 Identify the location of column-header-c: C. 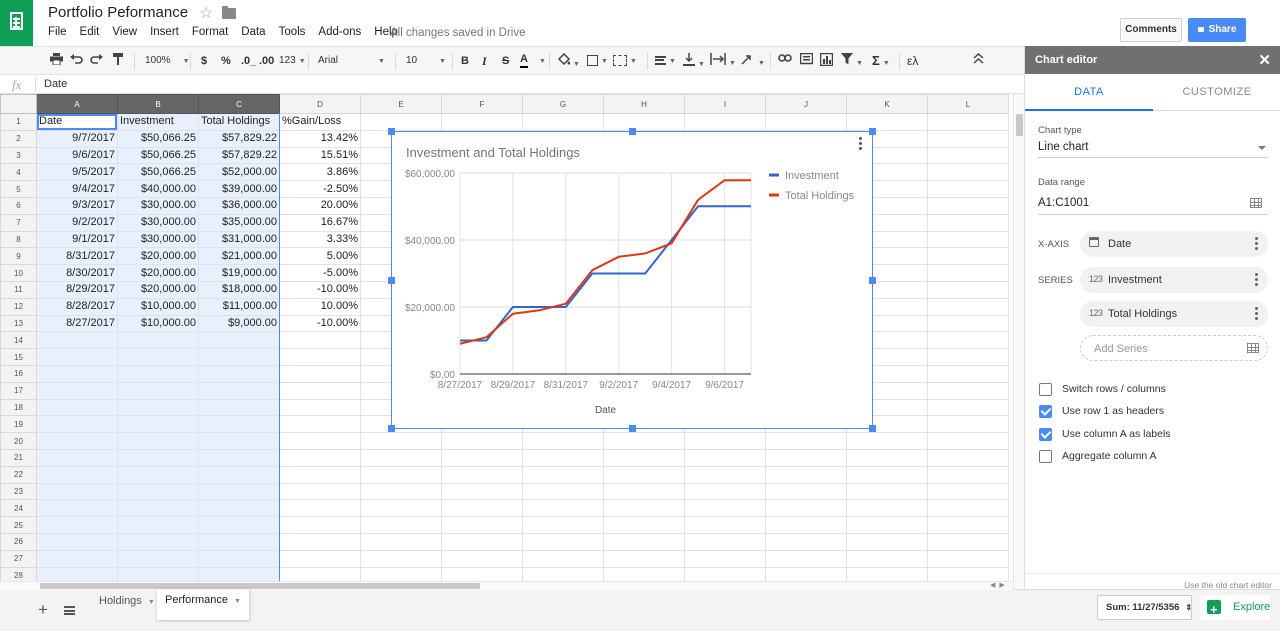
(239, 104).